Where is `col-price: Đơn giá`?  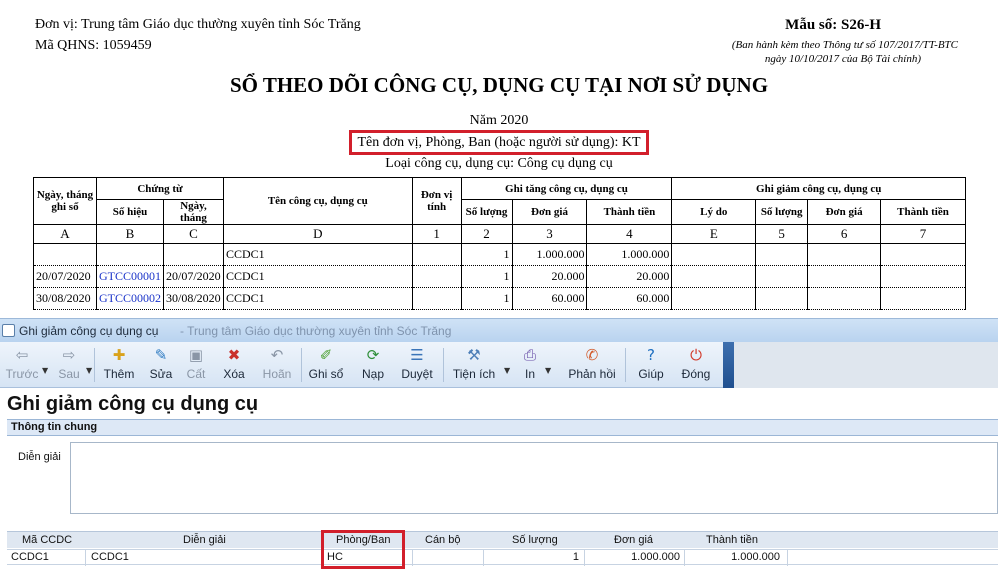 col-price: Đơn giá is located at coordinates (549, 212).